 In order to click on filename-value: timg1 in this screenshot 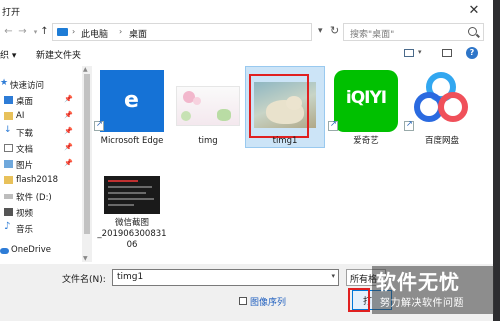, I will do `click(130, 277)`.